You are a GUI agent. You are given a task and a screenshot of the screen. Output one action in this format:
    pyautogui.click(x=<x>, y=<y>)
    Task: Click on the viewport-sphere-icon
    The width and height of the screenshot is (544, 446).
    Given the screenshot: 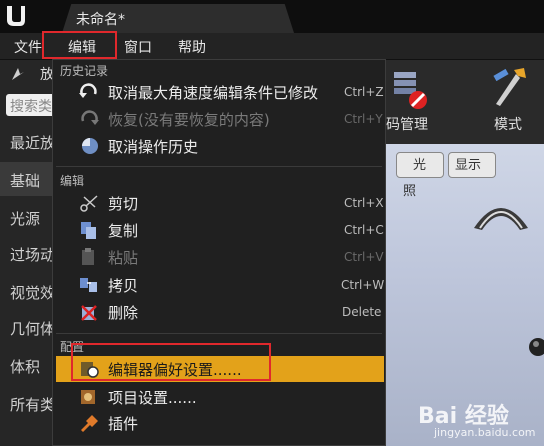 What is the action you would take?
    pyautogui.click(x=536, y=347)
    